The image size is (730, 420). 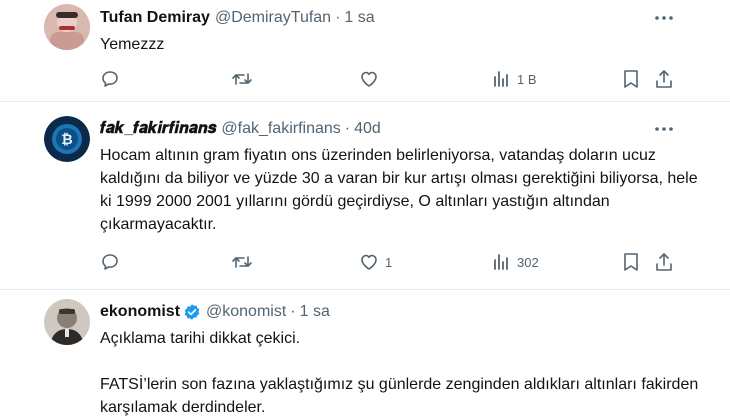 I want to click on tweet-header: ekonomist @konomist · 1 sa, so click(x=215, y=312).